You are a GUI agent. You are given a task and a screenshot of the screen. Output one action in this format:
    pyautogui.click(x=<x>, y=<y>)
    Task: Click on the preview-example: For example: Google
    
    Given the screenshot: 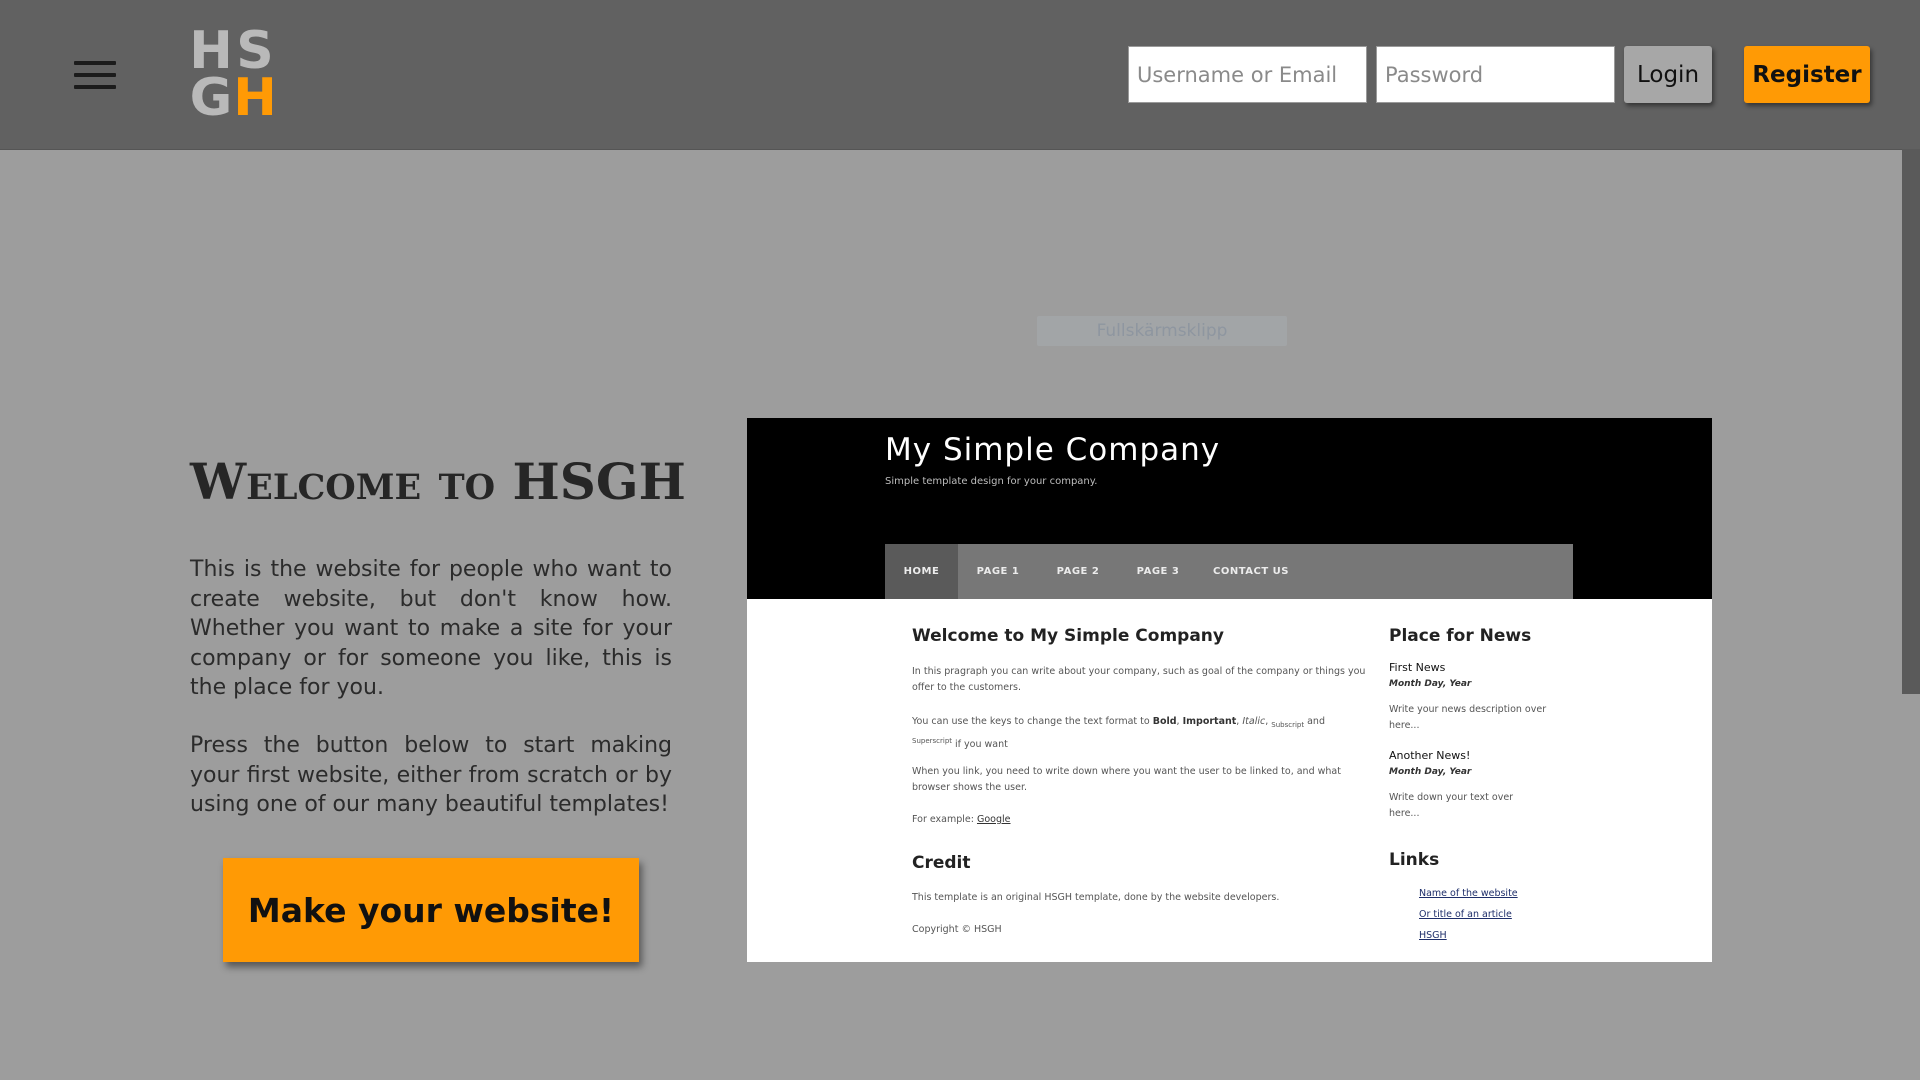 What is the action you would take?
    pyautogui.click(x=1139, y=820)
    